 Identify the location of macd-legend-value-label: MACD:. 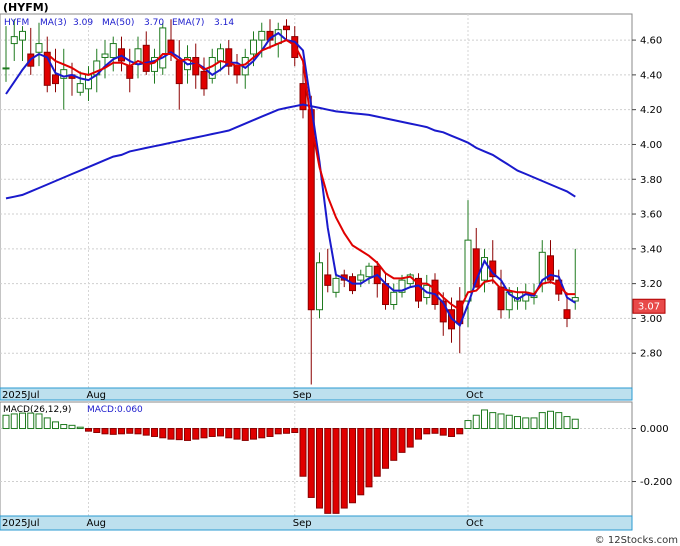
(102, 410).